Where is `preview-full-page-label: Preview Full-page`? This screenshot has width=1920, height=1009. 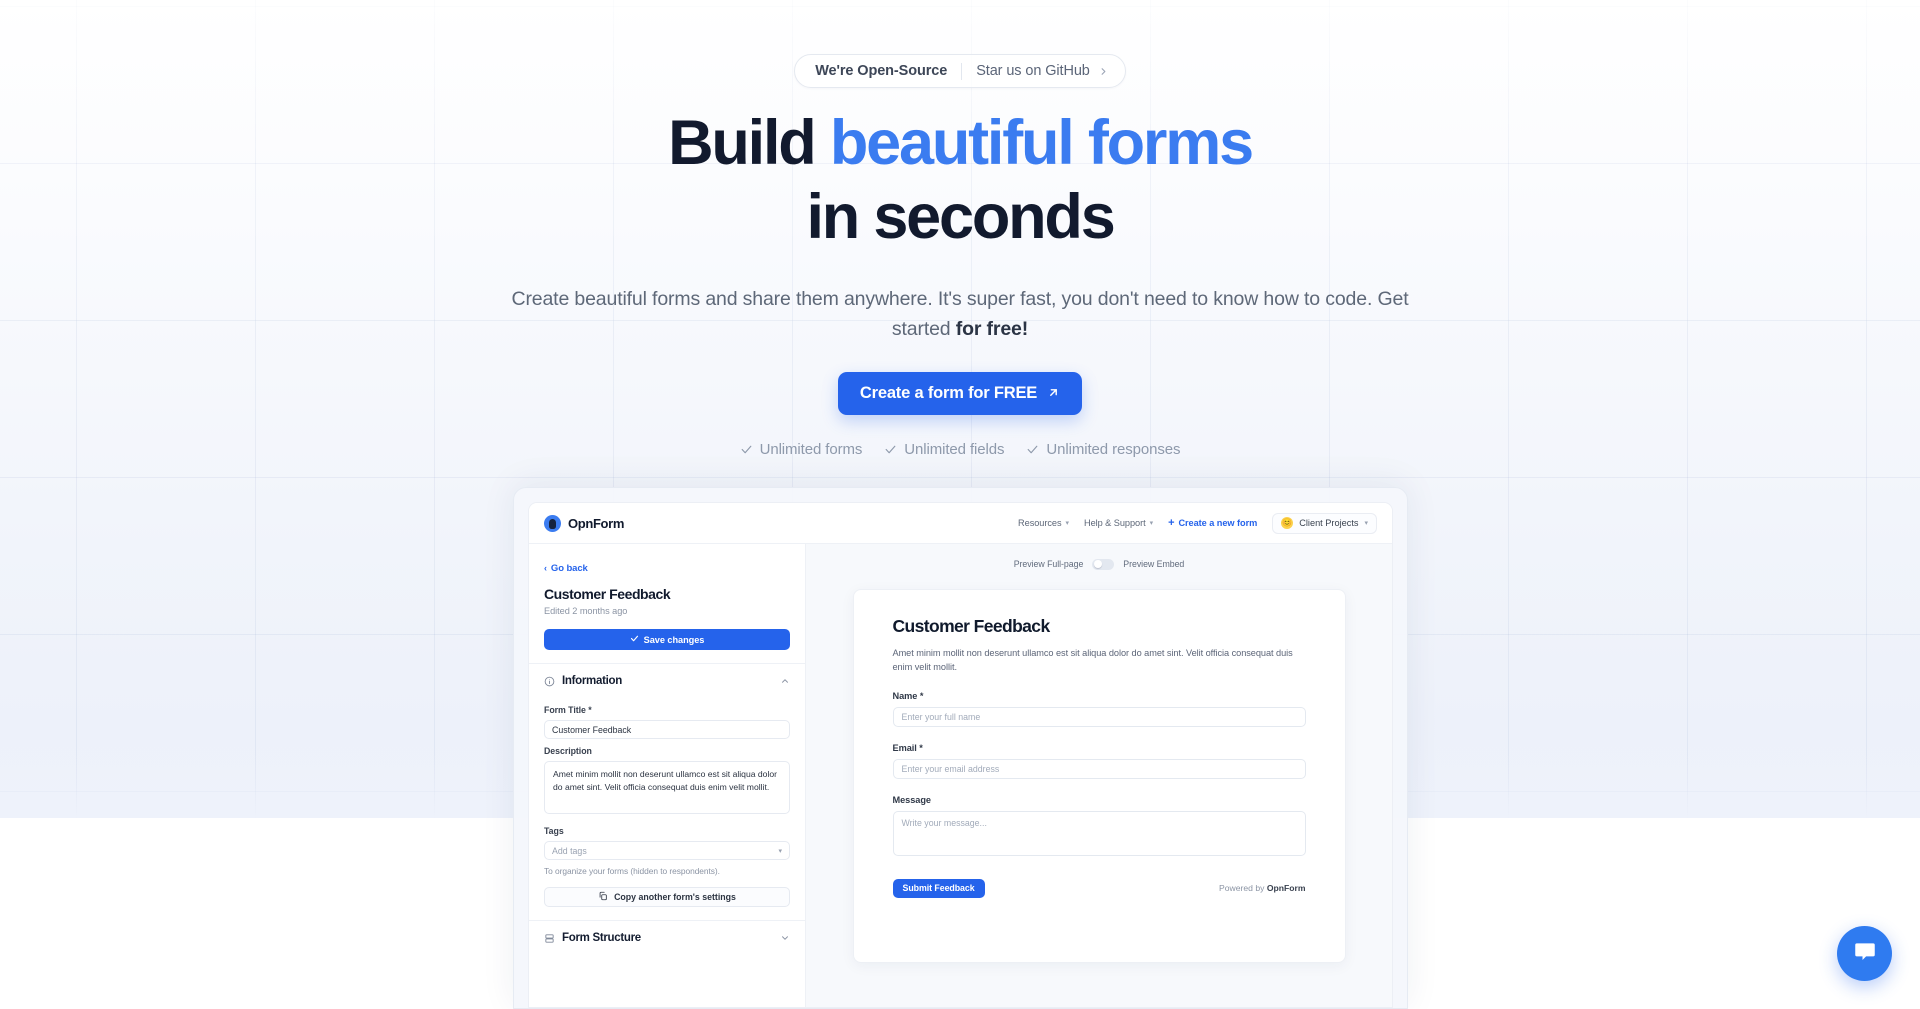 preview-full-page-label: Preview Full-page is located at coordinates (1049, 564).